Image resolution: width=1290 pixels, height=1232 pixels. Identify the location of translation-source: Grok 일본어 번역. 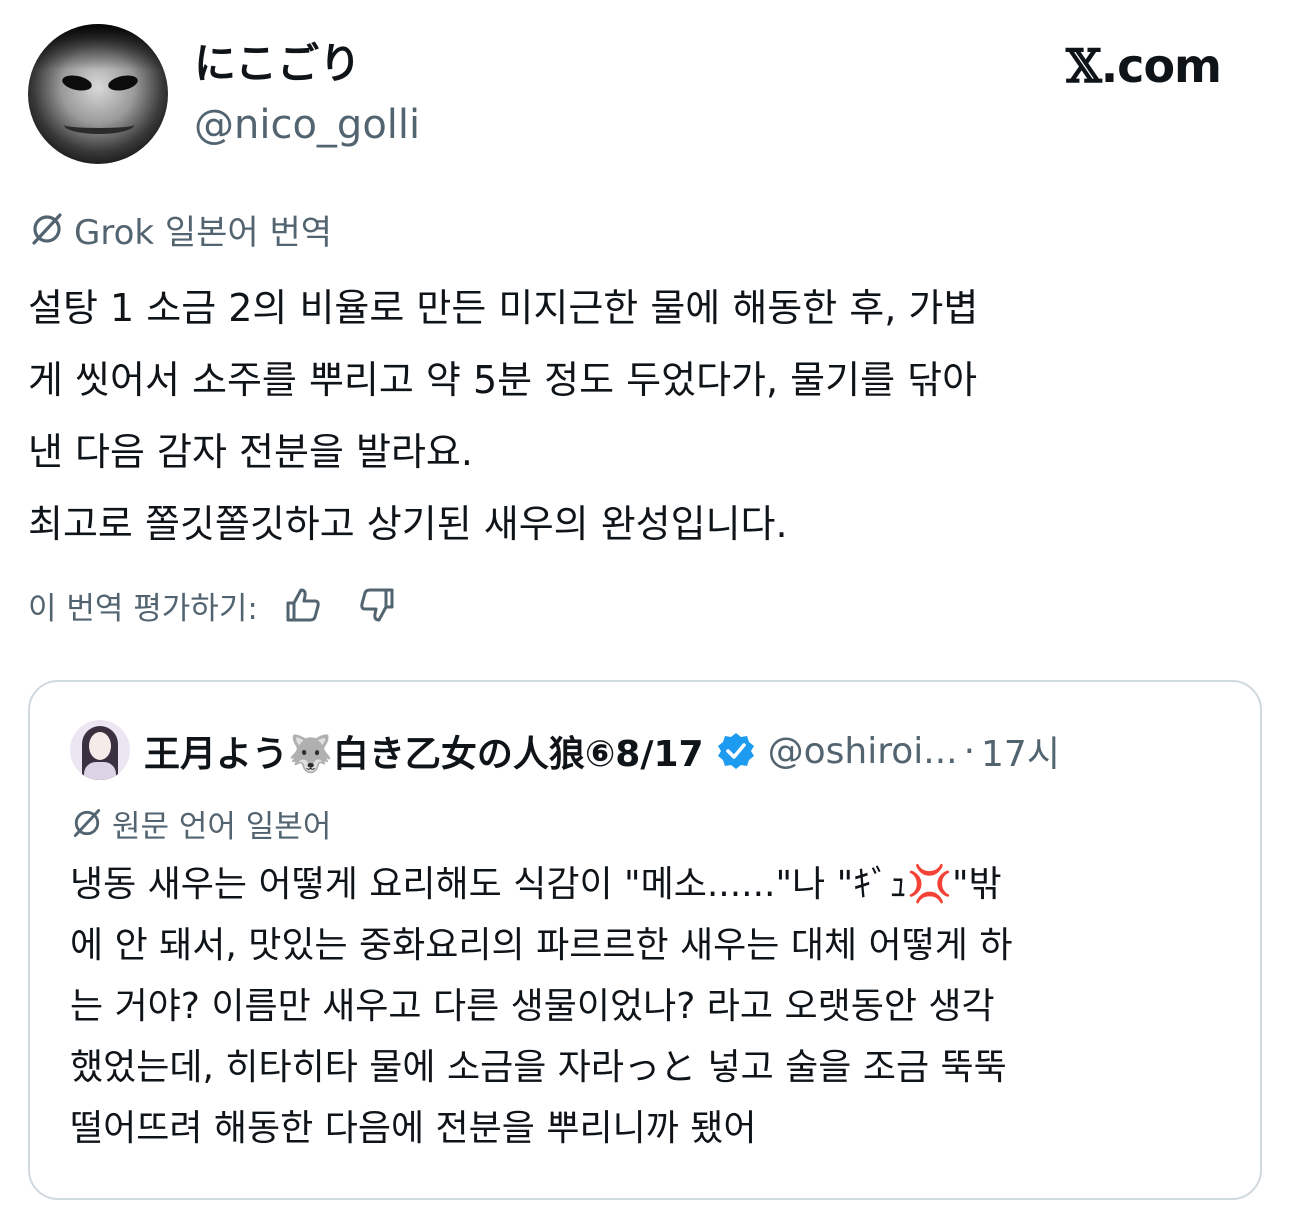
(180, 229).